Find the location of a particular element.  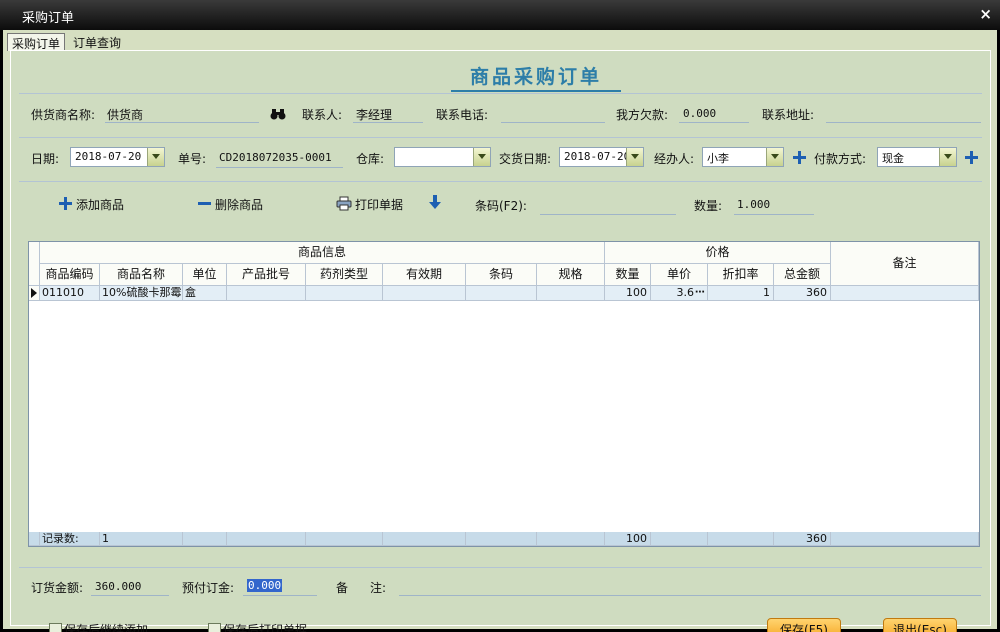

prepay-input: 0.000 is located at coordinates (265, 585).